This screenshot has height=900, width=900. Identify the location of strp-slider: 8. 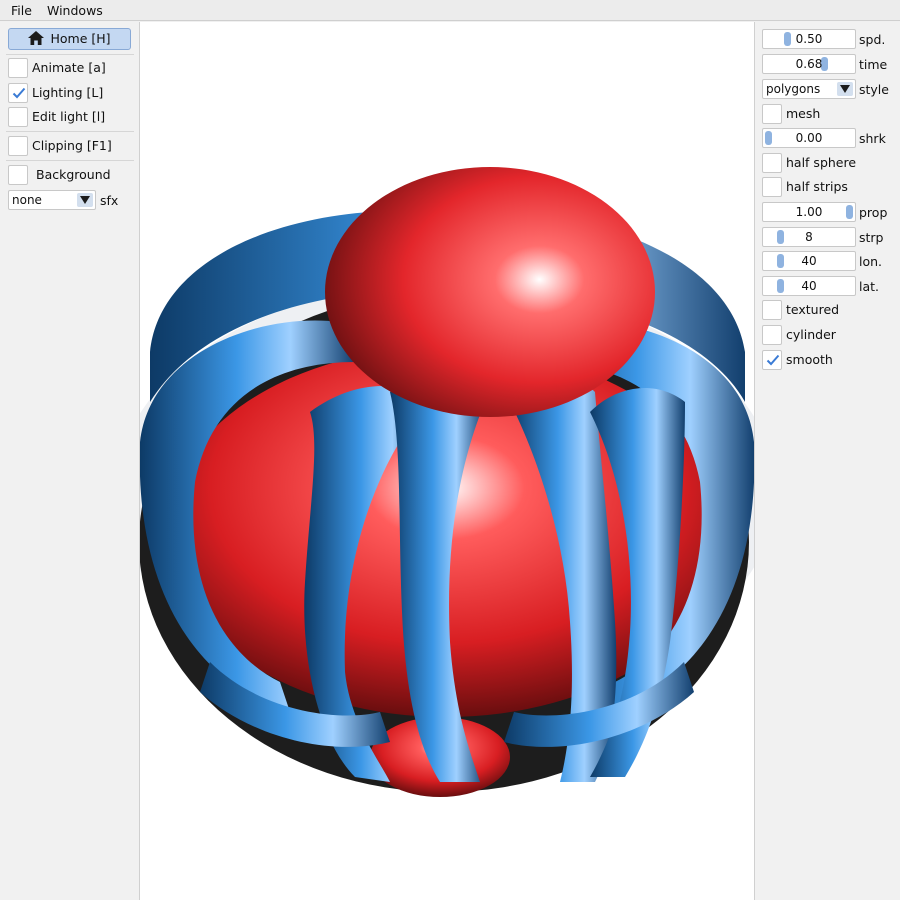
(809, 237).